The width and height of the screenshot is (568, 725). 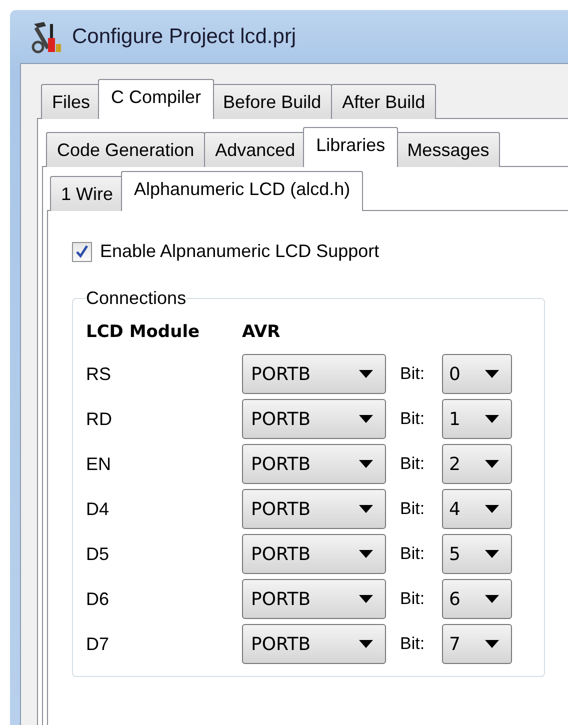 I want to click on tab: After Build, so click(x=383, y=101).